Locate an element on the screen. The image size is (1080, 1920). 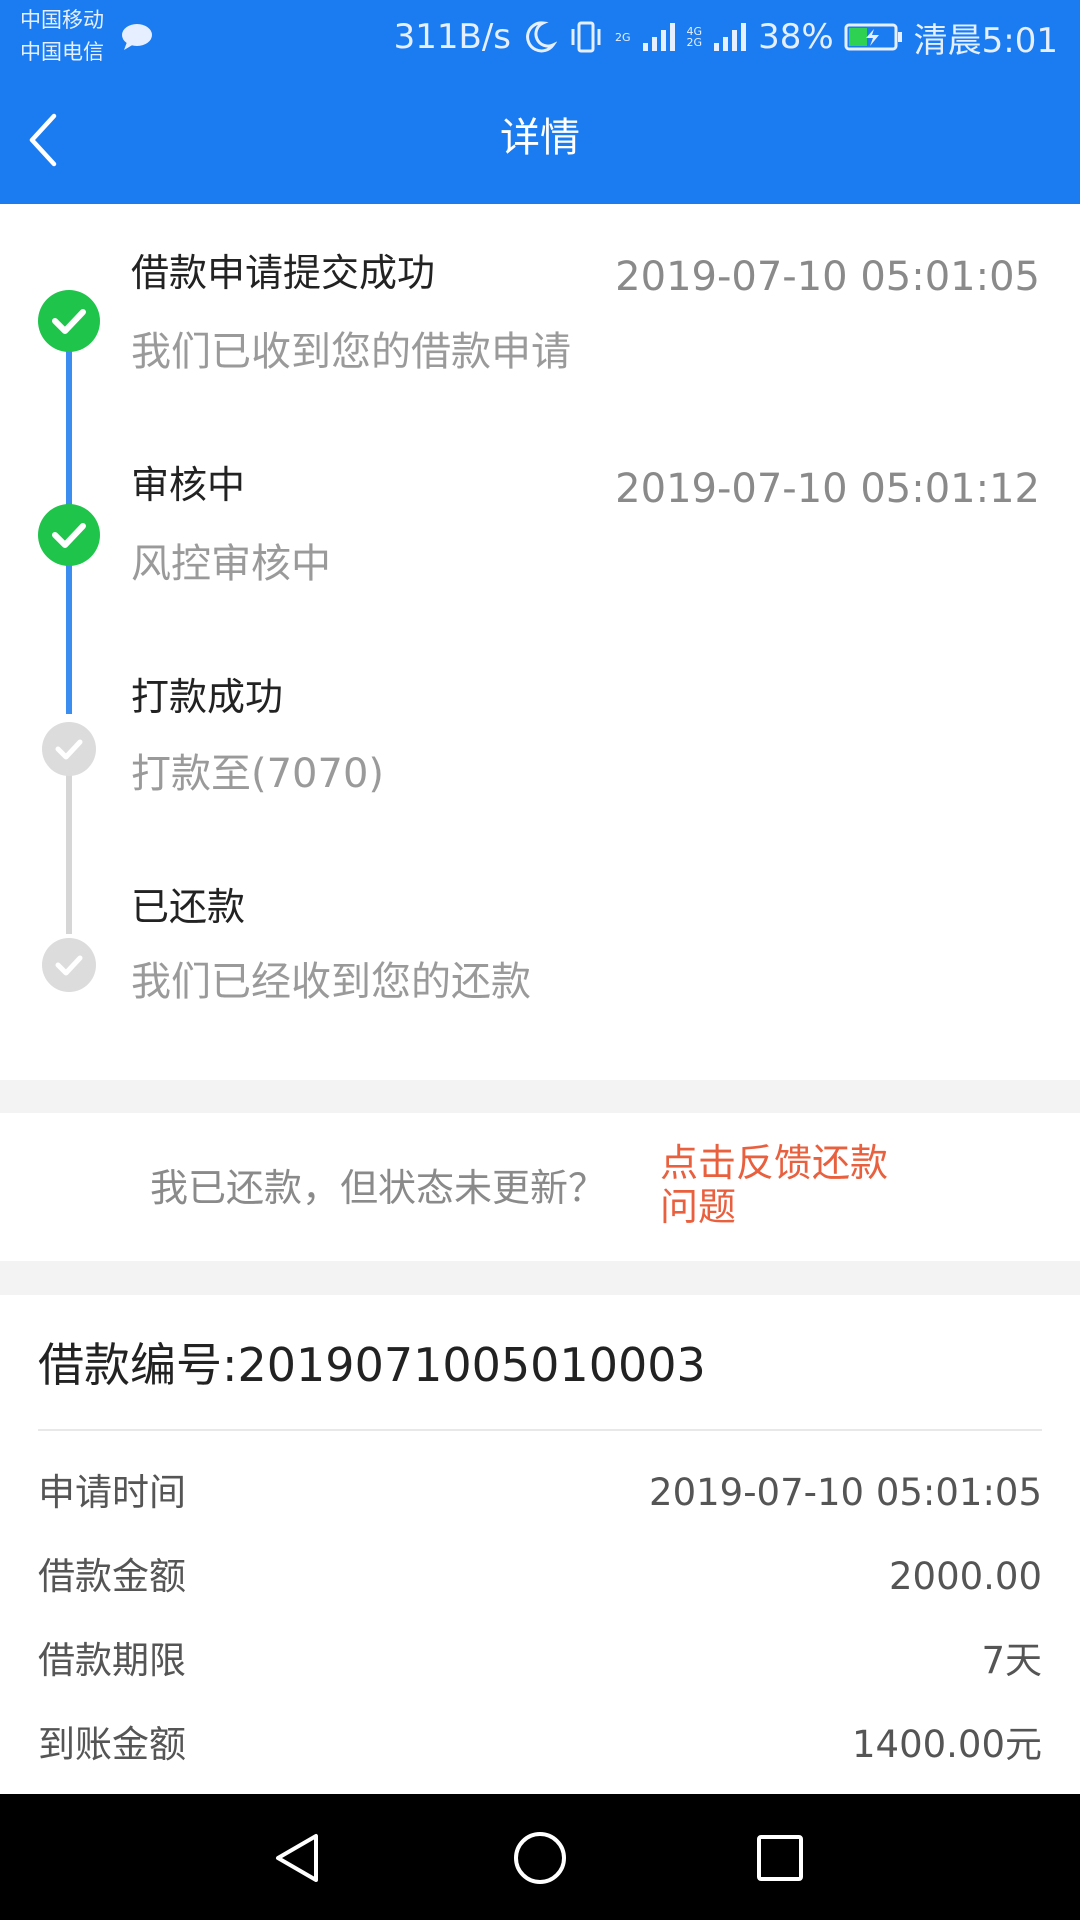
vibrate-icon is located at coordinates (586, 37).